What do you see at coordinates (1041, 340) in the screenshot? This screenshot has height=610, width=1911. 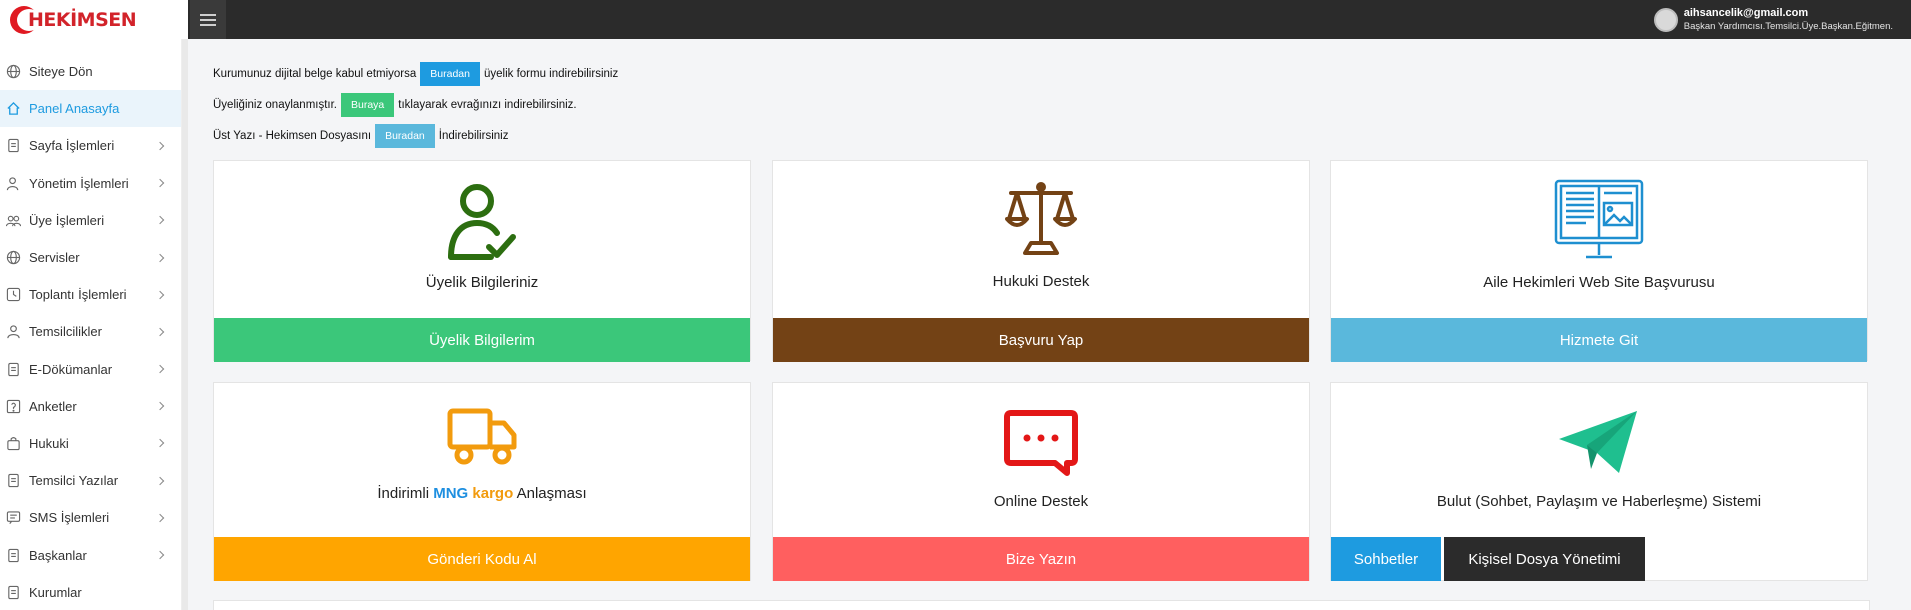 I see `apply-button: Başvuru Yap` at bounding box center [1041, 340].